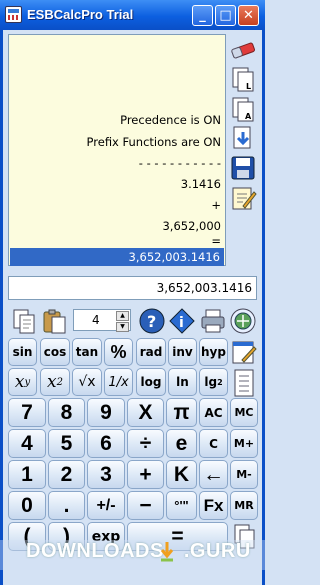 This screenshot has width=320, height=585. Describe the element at coordinates (27, 474) in the screenshot. I see `digit-1-button: 1` at that location.